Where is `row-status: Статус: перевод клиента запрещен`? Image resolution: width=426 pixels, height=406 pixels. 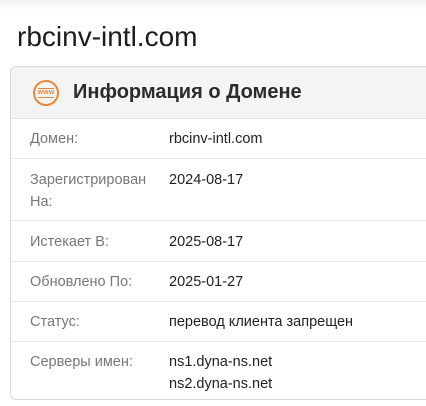
row-status: Статус: перевод клиента запрещен is located at coordinates (218, 322).